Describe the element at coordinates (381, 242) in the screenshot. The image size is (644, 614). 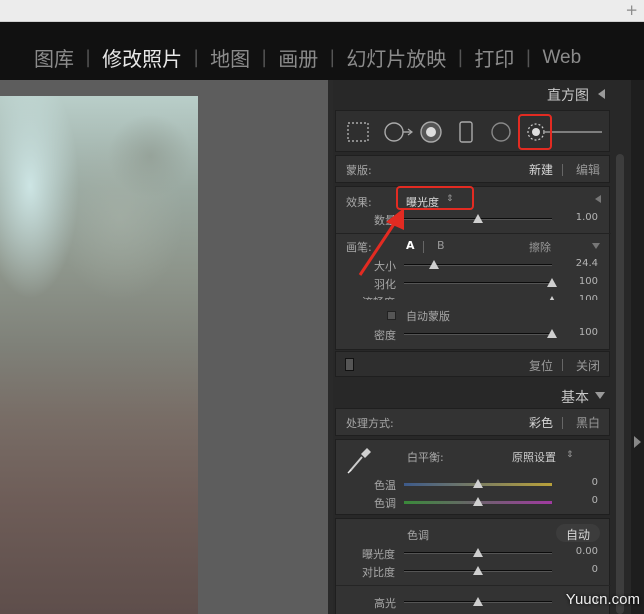
I see `annotation-arrow` at that location.